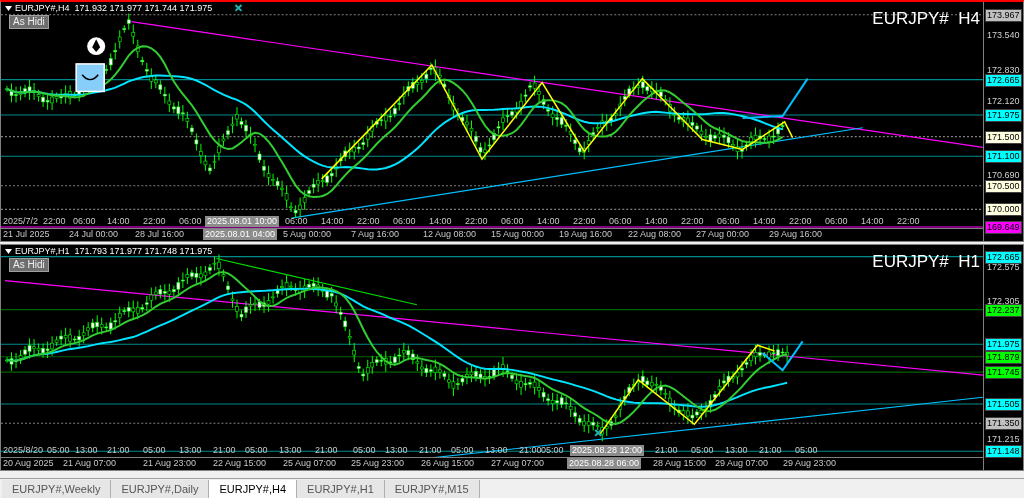 This screenshot has height=498, width=1024. I want to click on chart-title: EURJPY# H1, so click(926, 262).